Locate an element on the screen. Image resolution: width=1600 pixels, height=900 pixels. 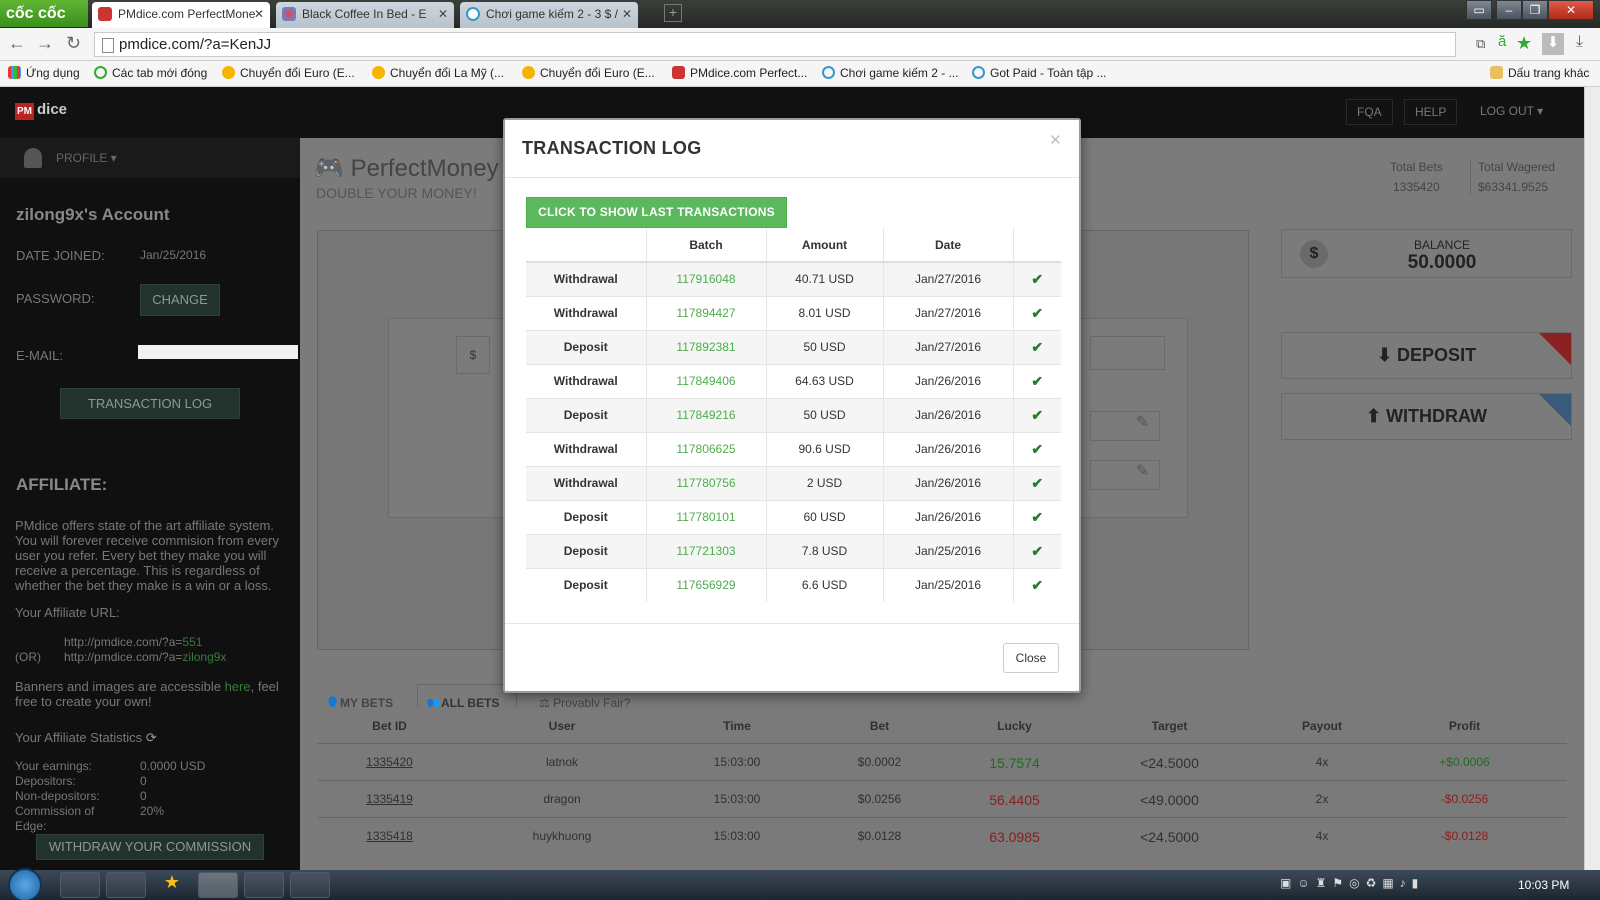
transaction-batch: 117656929 is located at coordinates (705, 584).